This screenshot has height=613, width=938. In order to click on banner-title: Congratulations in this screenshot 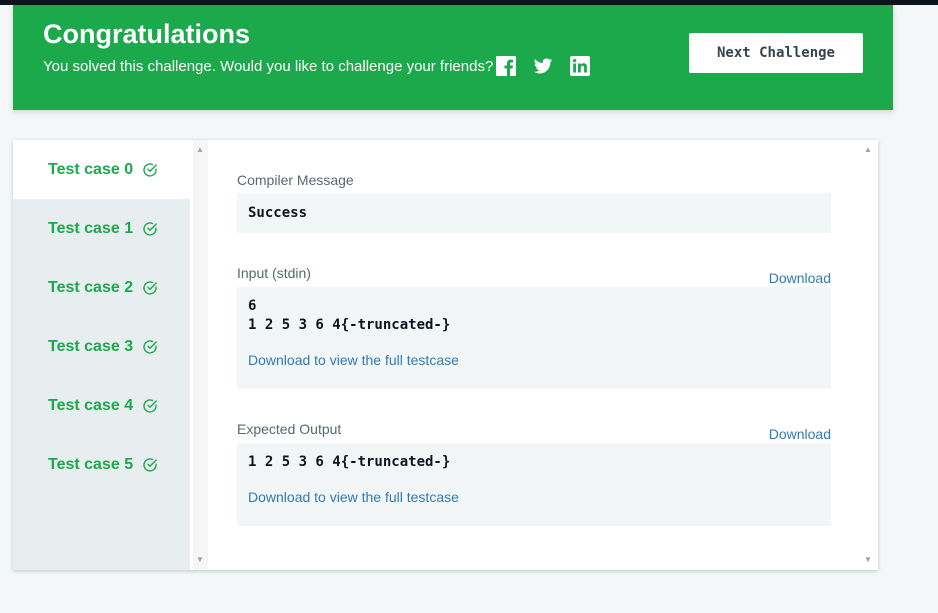, I will do `click(146, 34)`.